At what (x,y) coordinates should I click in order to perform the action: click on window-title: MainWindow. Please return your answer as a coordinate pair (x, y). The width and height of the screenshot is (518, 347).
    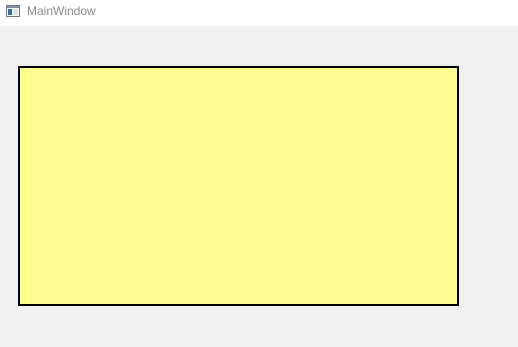
    Looking at the image, I should click on (61, 11).